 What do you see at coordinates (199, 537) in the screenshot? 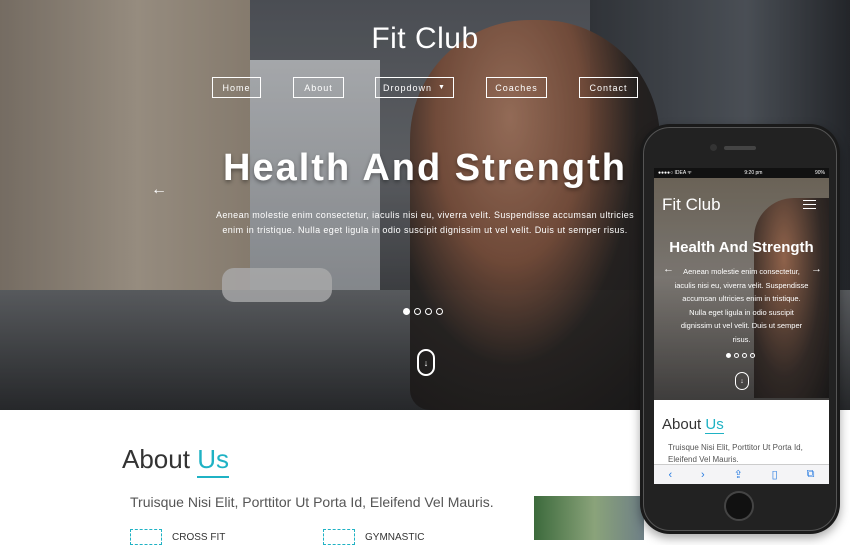
I see `feature-label: CROSS FIT` at bounding box center [199, 537].